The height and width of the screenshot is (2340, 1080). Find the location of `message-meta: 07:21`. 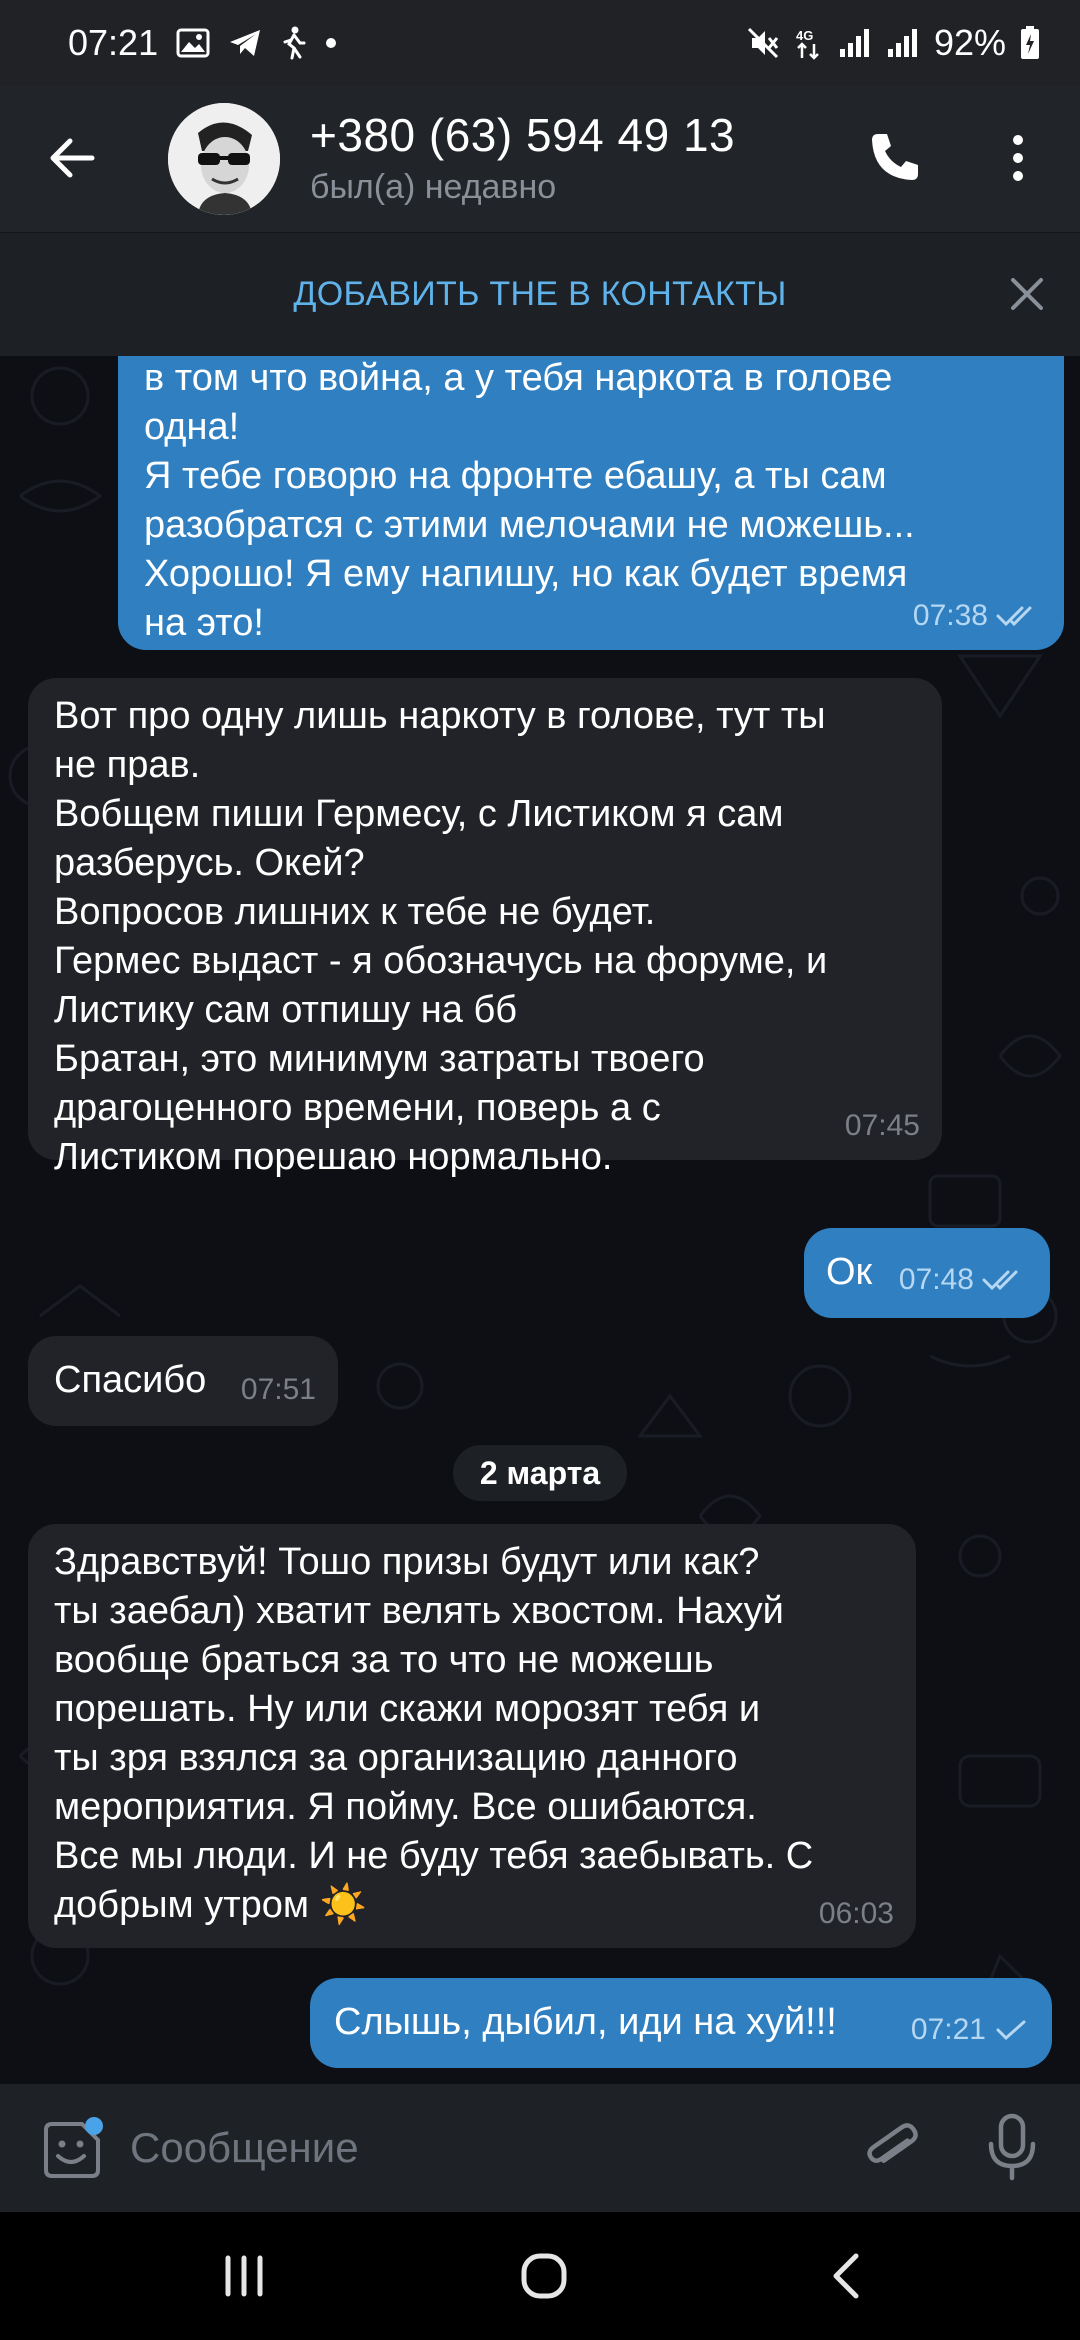

message-meta: 07:21 is located at coordinates (970, 2029).